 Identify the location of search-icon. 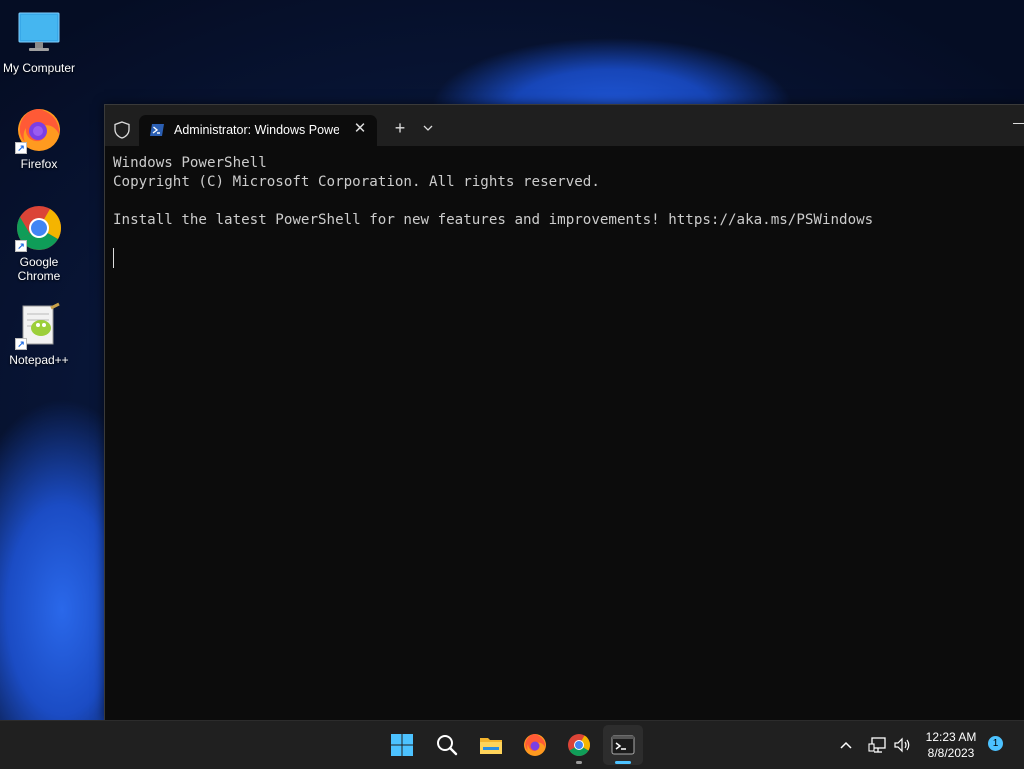
(447, 745).